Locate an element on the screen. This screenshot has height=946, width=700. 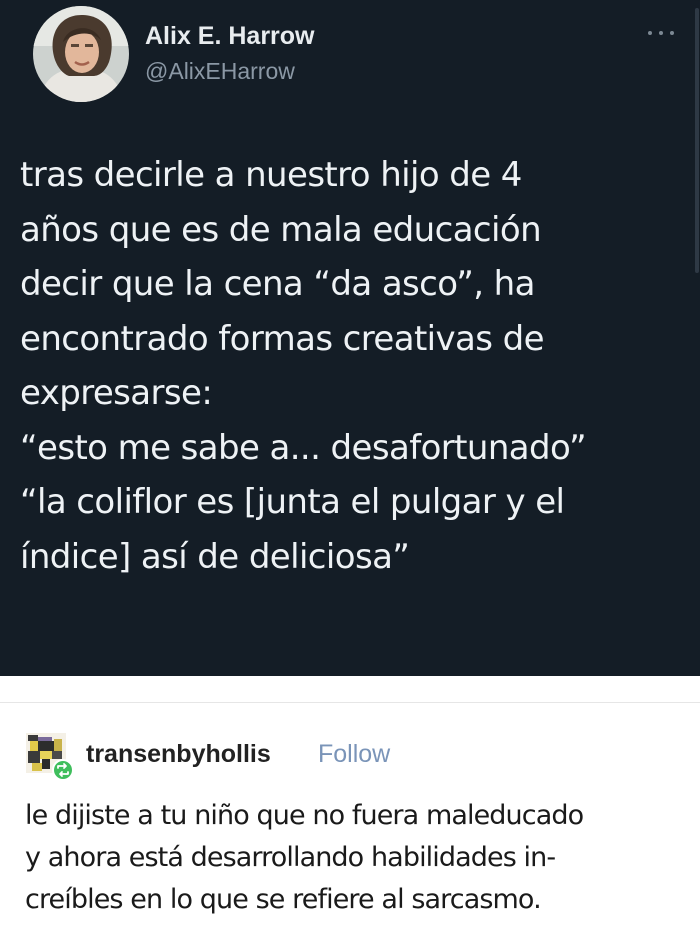
tweet-text-line: tras decirle a nuestro hijo de 4 is located at coordinates (271, 175).